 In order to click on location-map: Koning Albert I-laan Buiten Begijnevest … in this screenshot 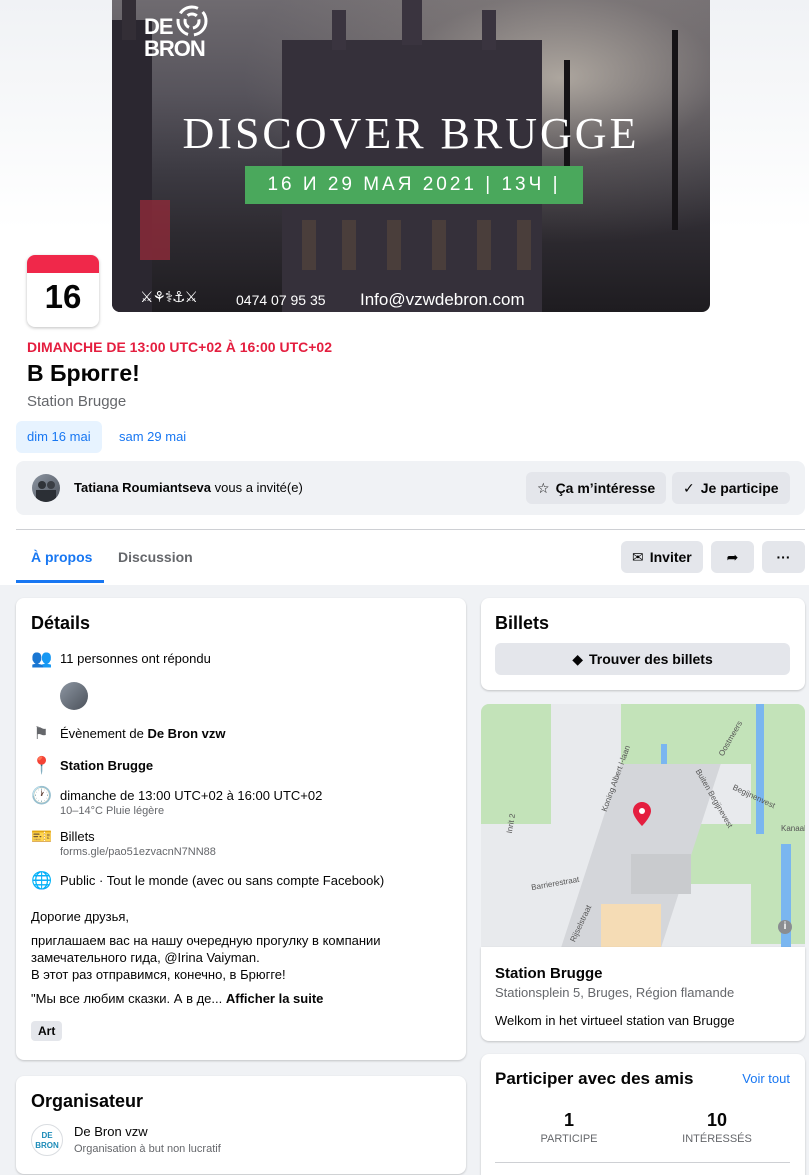, I will do `click(643, 825)`.